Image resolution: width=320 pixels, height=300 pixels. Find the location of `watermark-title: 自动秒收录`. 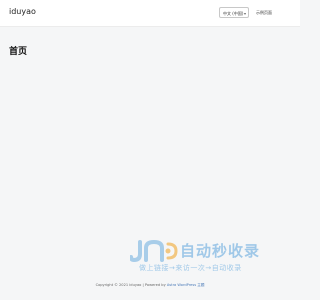

watermark-title: 自动秒收录 is located at coordinates (220, 251).